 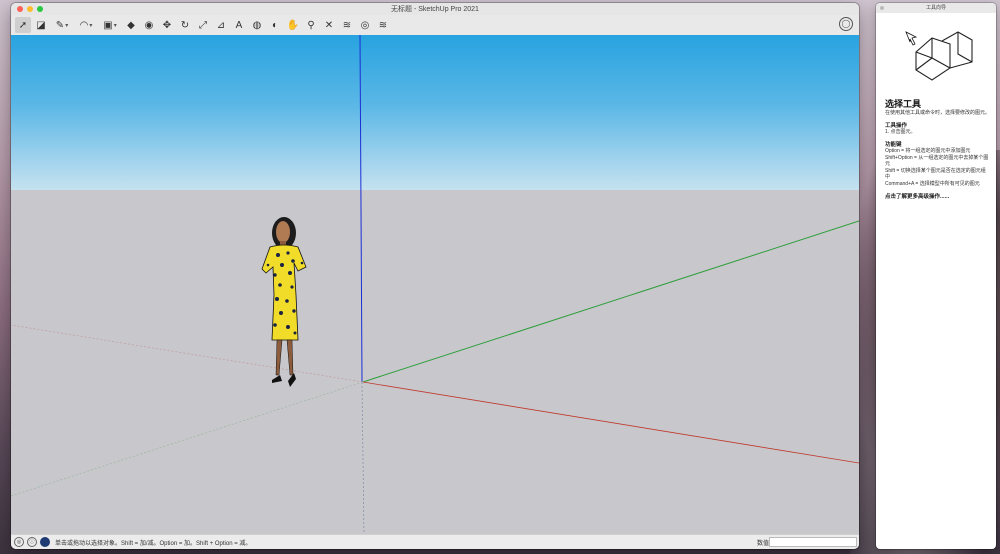 I want to click on arc-tool-icon: ◠, so click(x=84, y=25).